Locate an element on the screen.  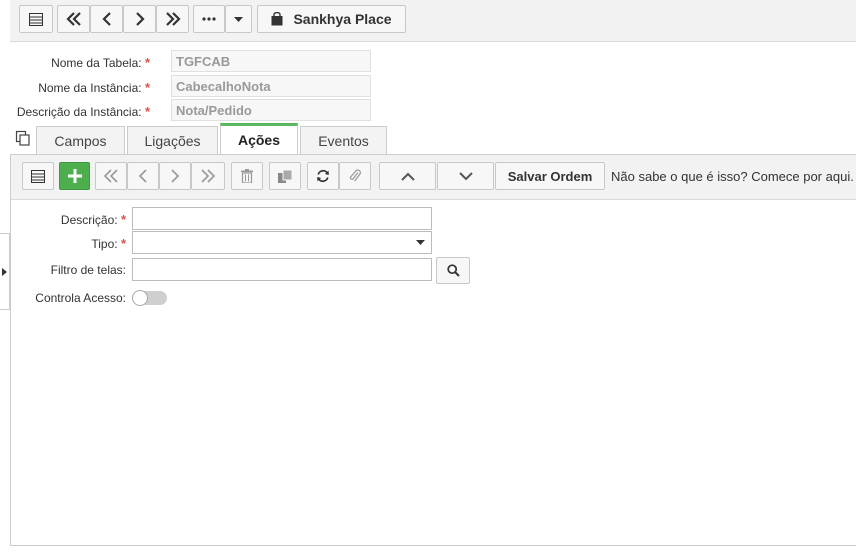
chevron-down-icon is located at coordinates (465, 175).